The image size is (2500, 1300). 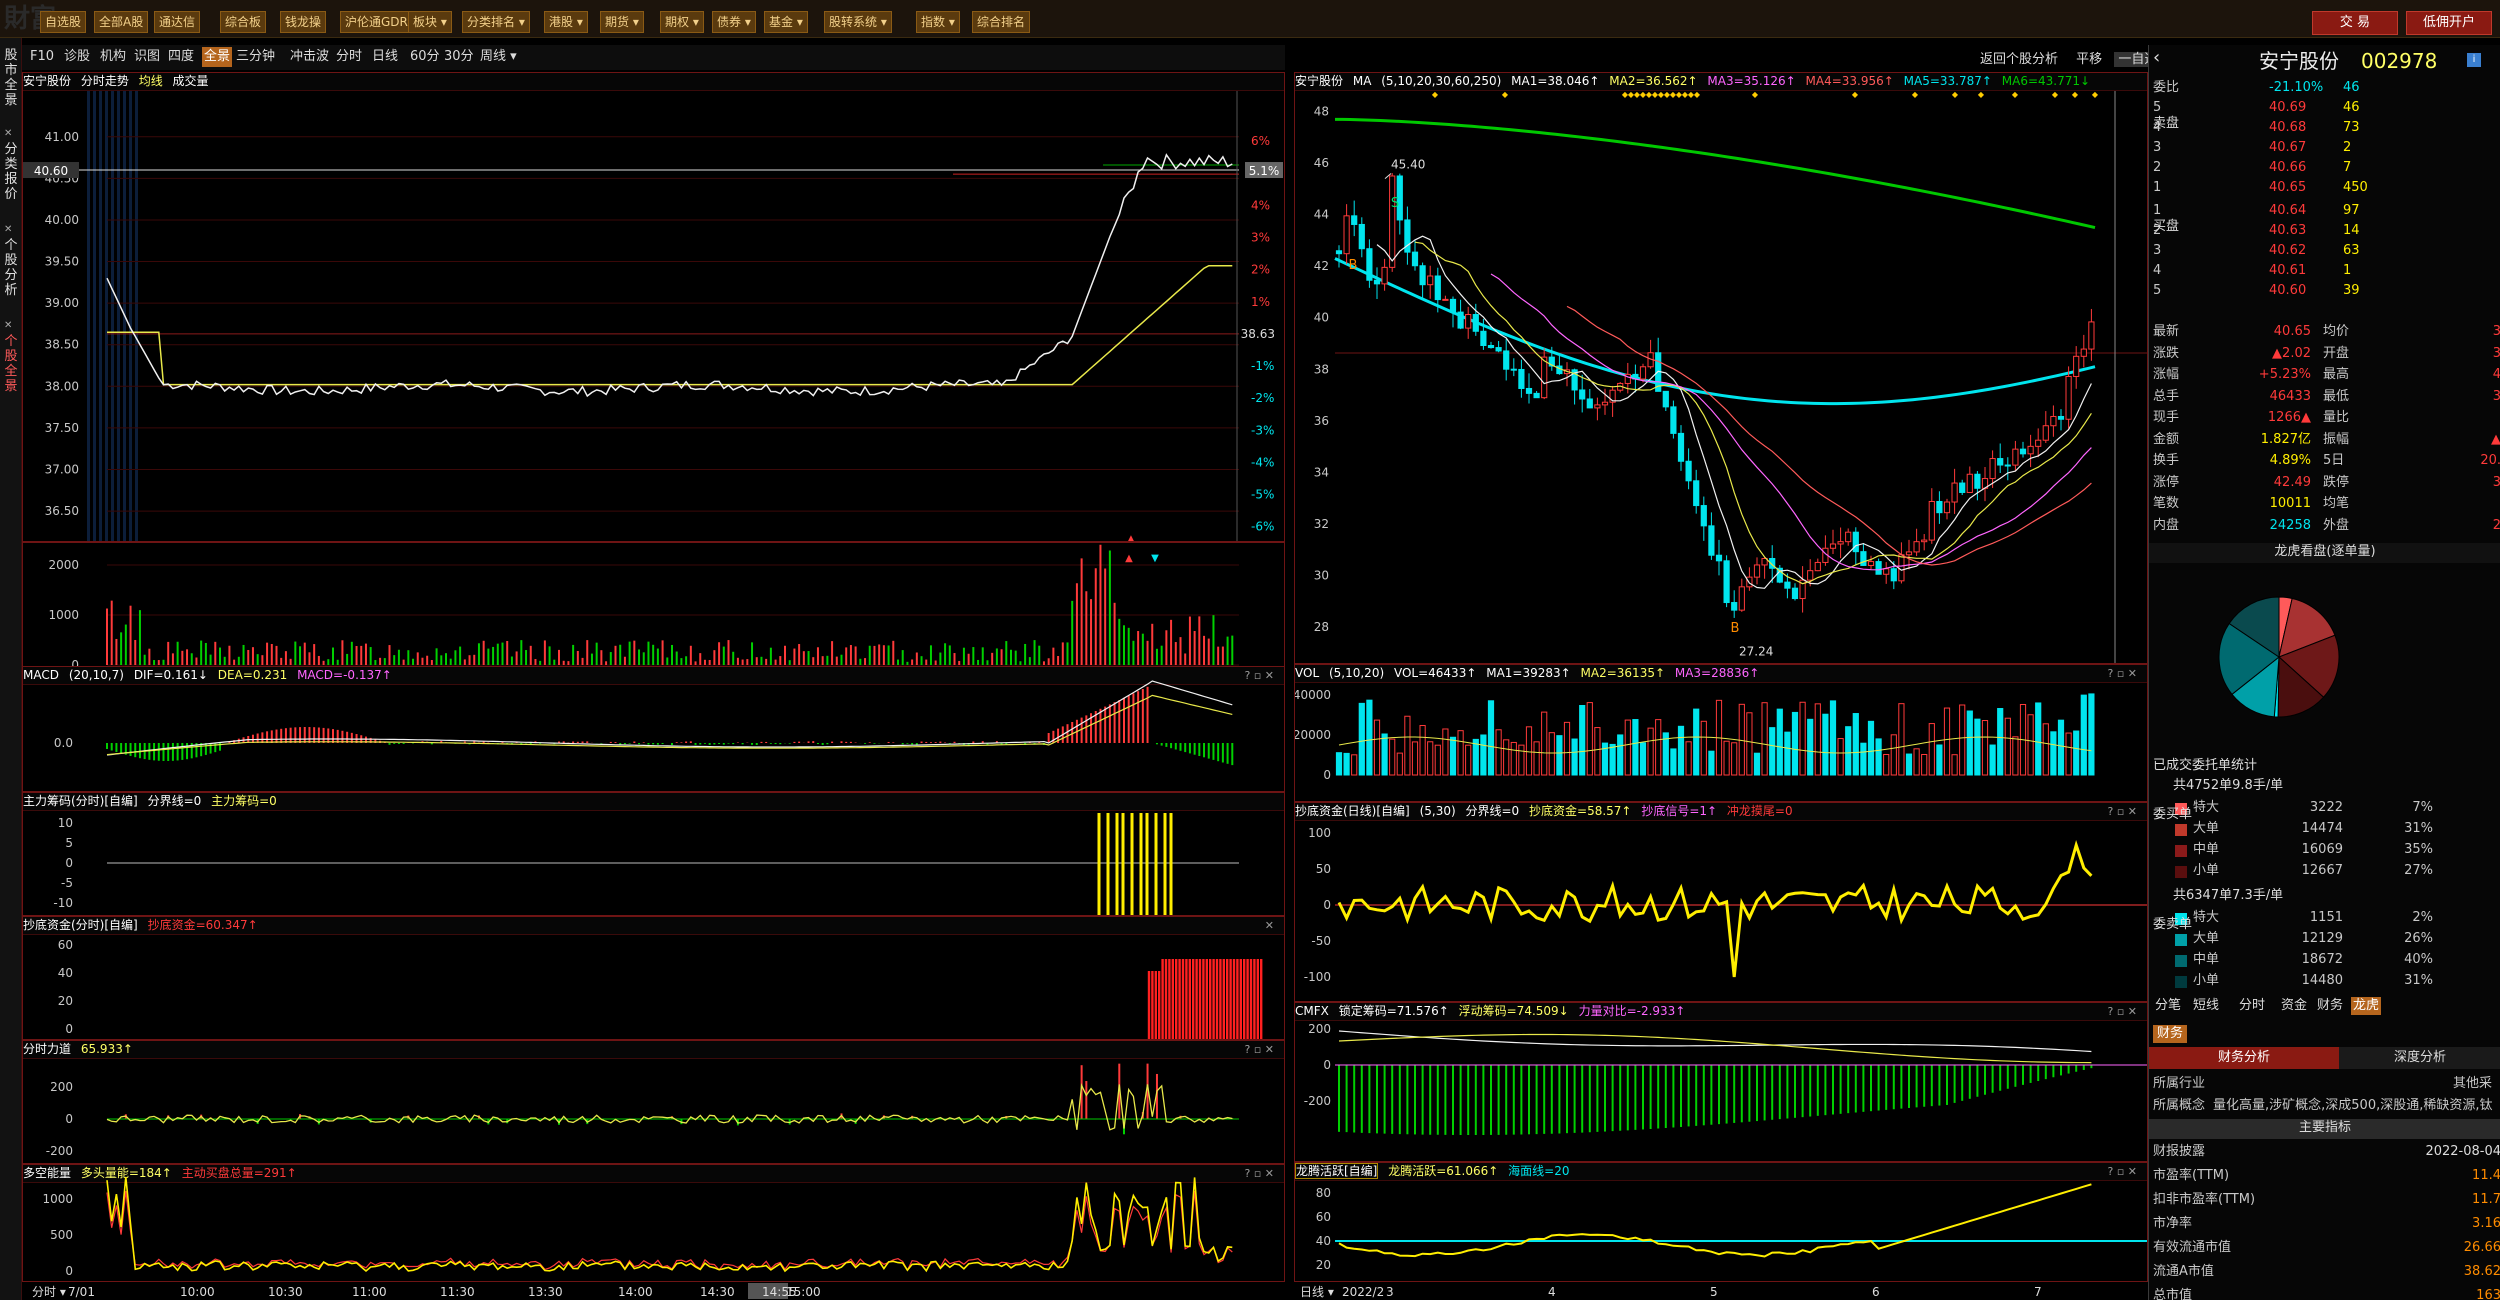 I want to click on fund-tick-label: -50, so click(x=1321, y=941).